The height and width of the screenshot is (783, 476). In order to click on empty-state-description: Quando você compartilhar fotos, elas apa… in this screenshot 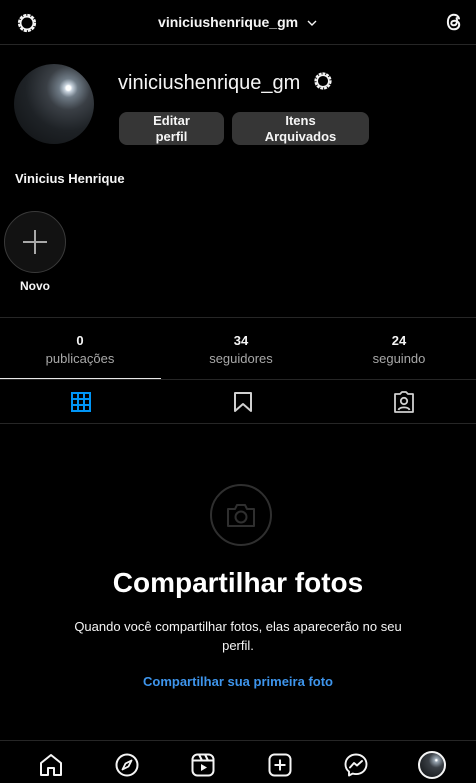, I will do `click(238, 636)`.